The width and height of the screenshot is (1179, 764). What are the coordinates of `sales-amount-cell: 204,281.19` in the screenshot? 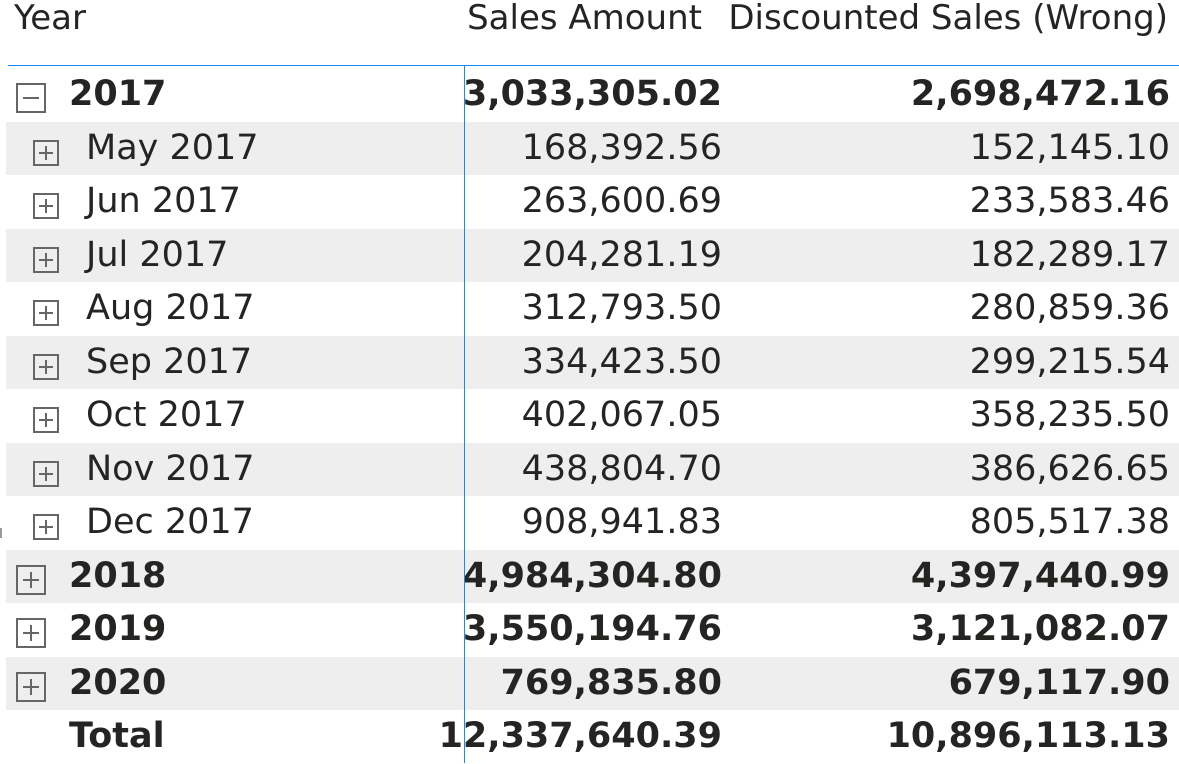 It's located at (621, 254).